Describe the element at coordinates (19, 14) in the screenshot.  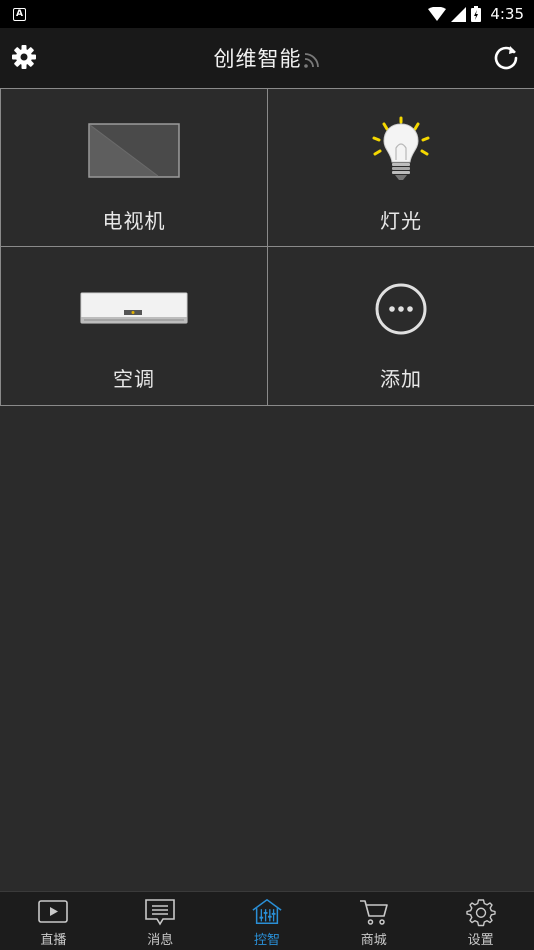
I see `notification-app-icon: A` at that location.